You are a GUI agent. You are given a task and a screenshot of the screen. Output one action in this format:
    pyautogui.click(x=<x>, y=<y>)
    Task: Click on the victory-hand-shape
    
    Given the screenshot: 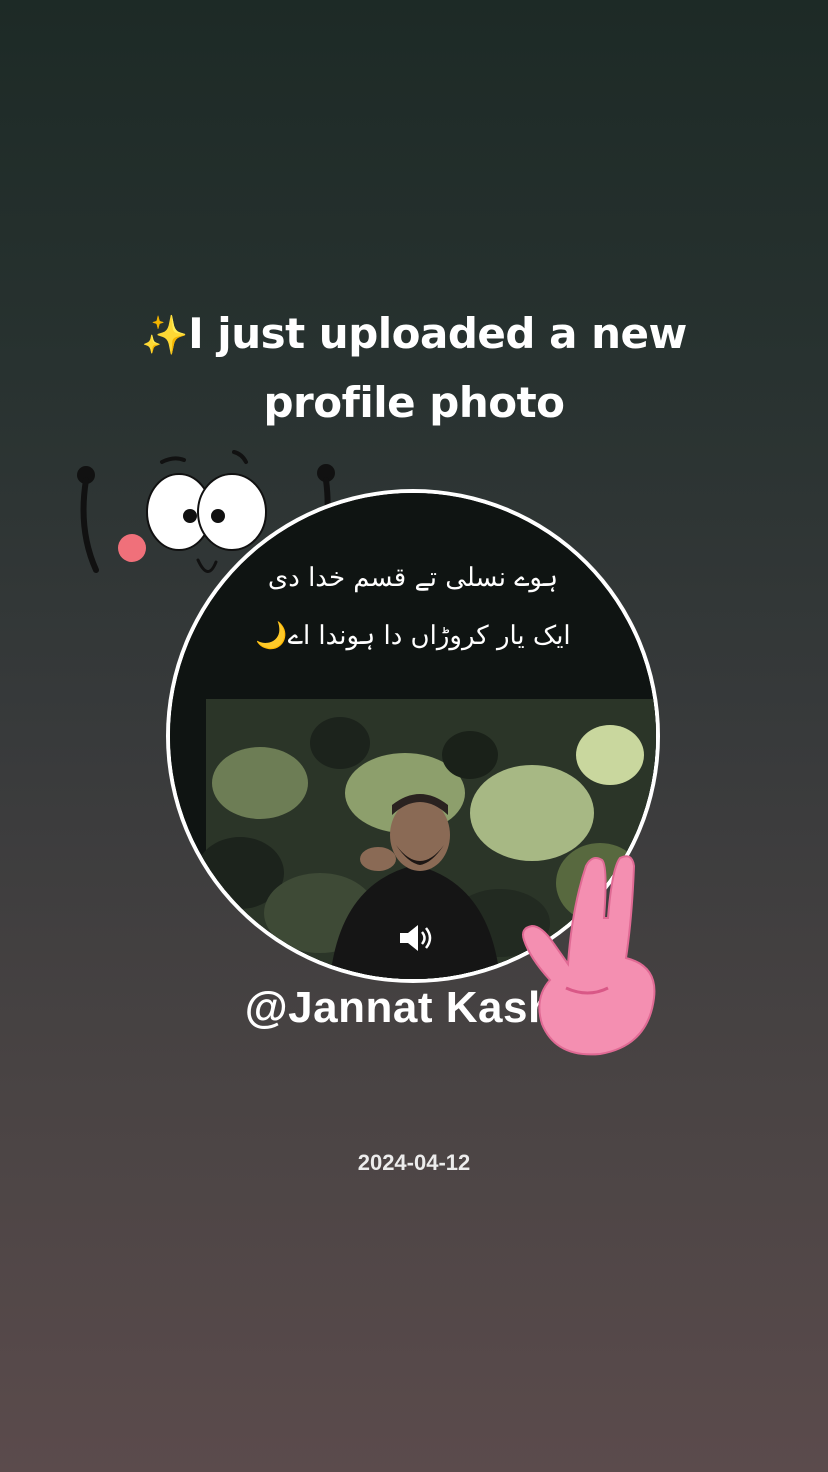 What is the action you would take?
    pyautogui.click(x=589, y=955)
    